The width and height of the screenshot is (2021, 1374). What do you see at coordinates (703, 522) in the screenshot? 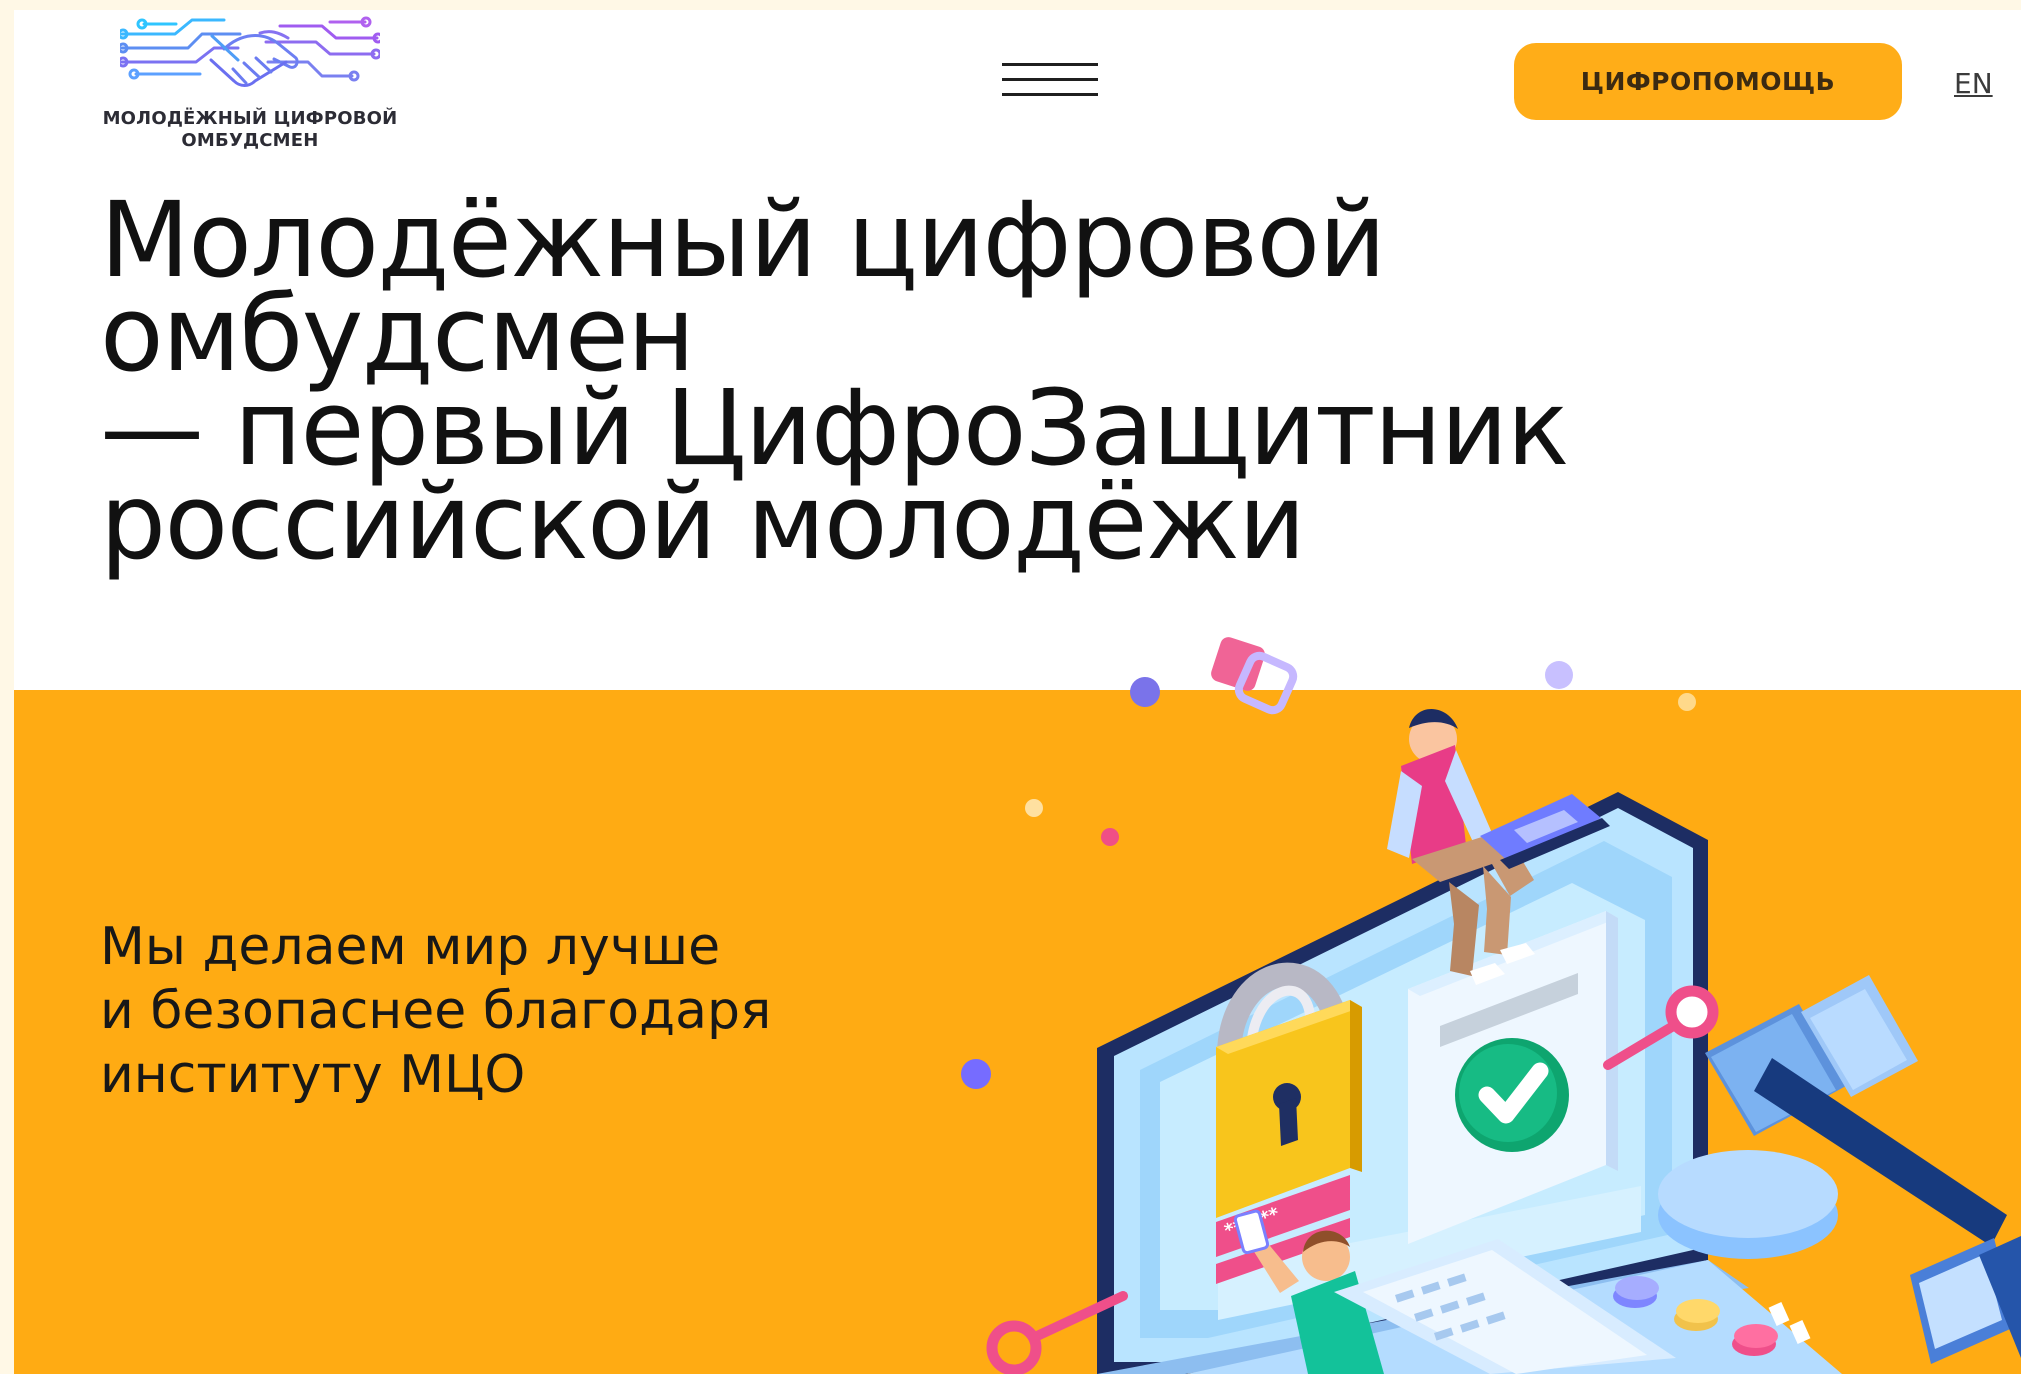
I see `page-title-line-3: российской молодёжи` at bounding box center [703, 522].